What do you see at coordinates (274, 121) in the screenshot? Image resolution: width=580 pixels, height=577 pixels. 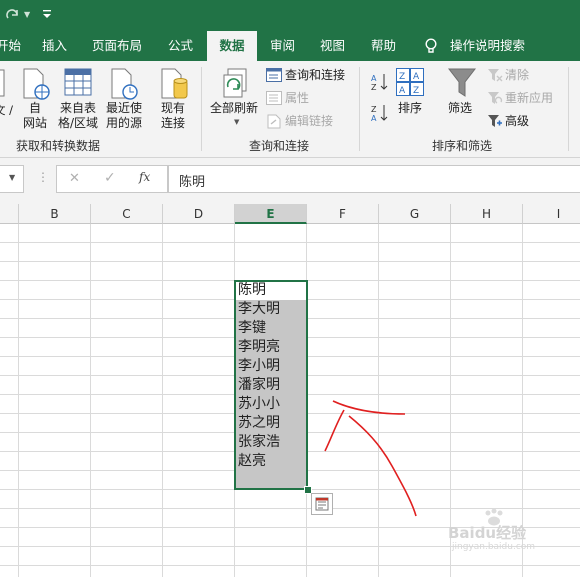 I see `edit-links-icon` at bounding box center [274, 121].